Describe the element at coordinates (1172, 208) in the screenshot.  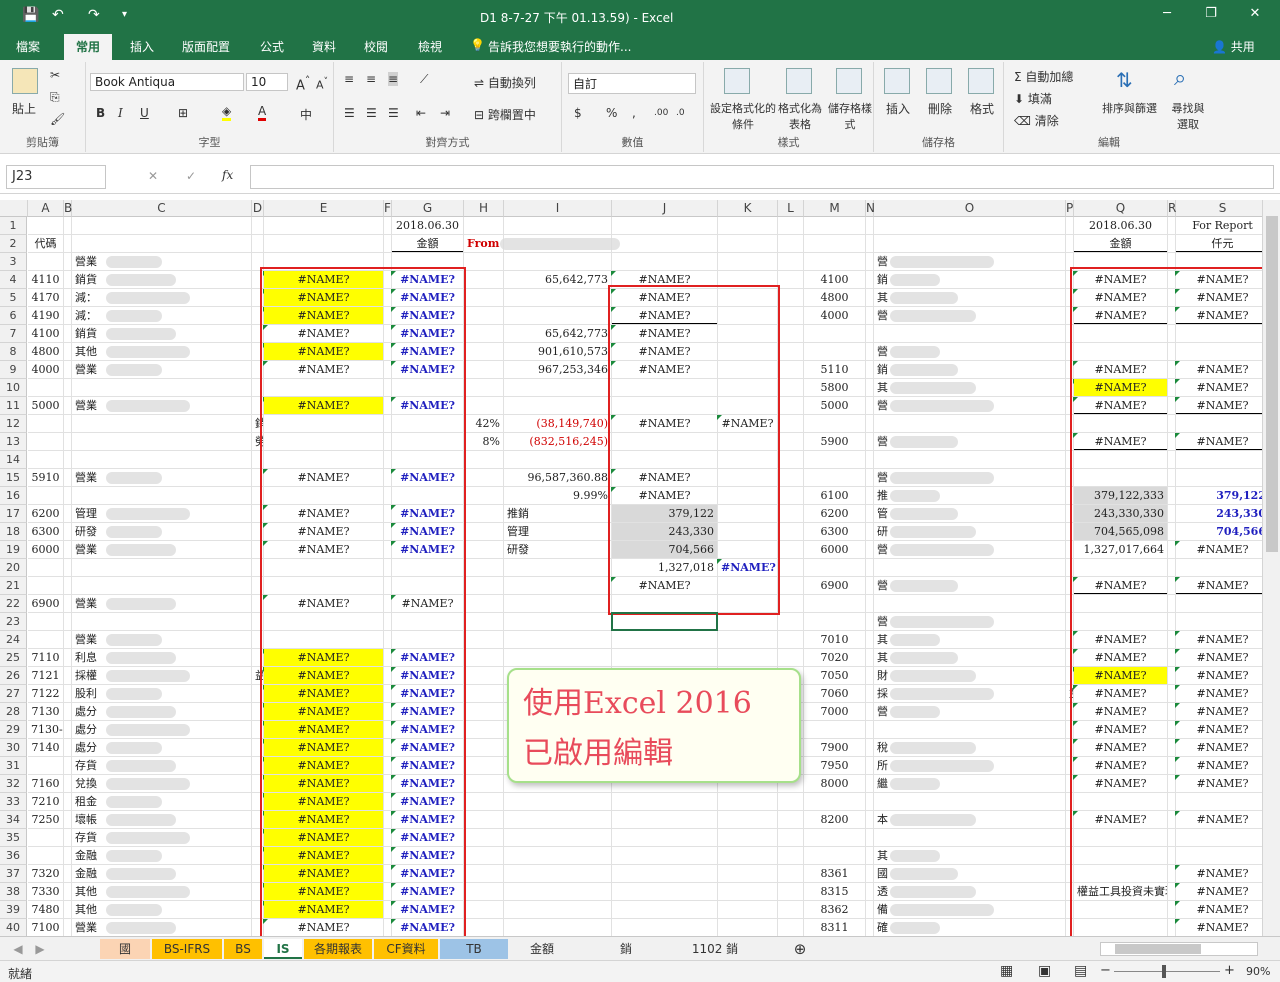
I see `column-header-R: R` at that location.